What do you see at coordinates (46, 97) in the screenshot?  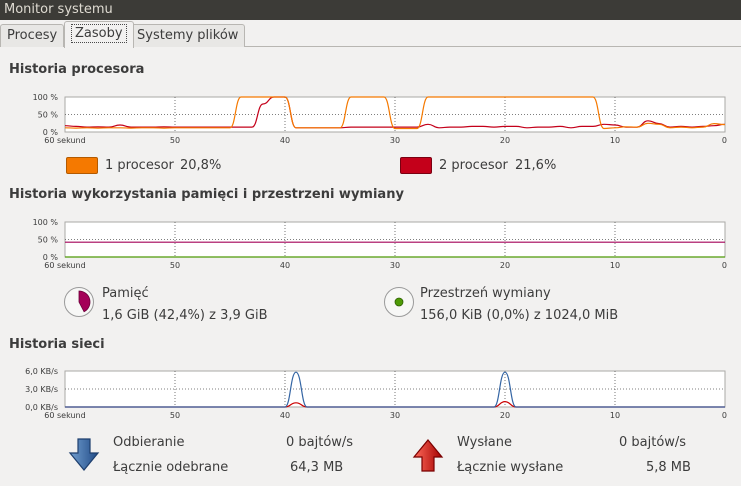 I see `cpu-y-tick-label: 100 %` at bounding box center [46, 97].